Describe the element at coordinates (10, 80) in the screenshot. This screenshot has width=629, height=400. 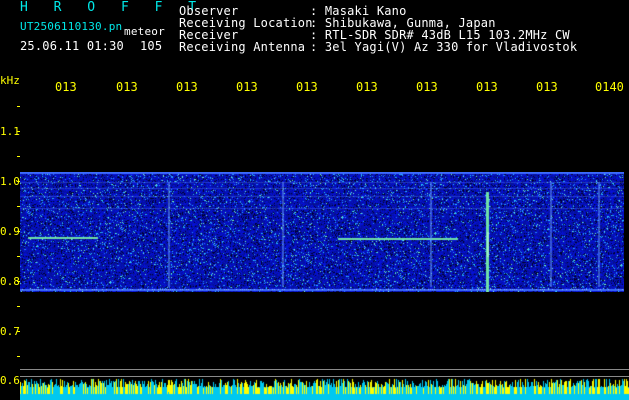
I see `freq-unit-label: kHz` at that location.